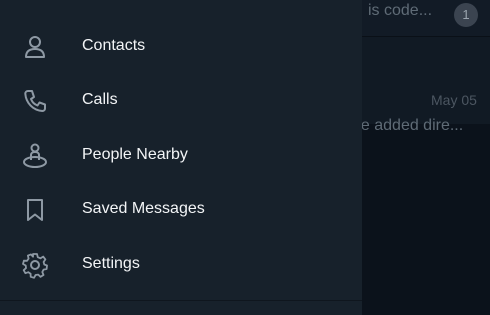 Image resolution: width=490 pixels, height=315 pixels. Describe the element at coordinates (143, 208) in the screenshot. I see `drawer-item-label: Saved Messages` at that location.